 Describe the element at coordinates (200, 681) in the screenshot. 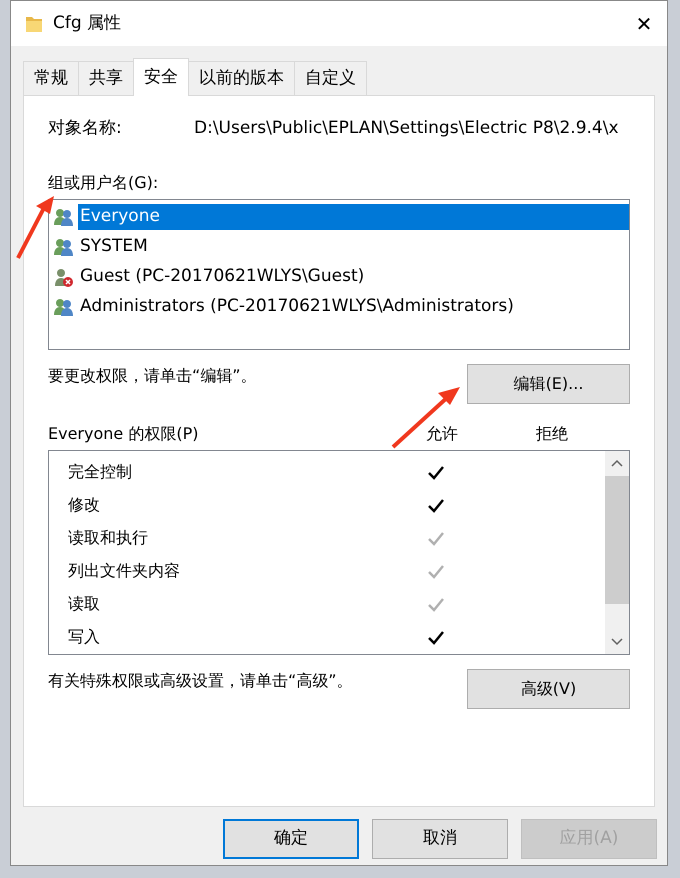

I see `advanced-hint: 有关特殊权限或高级设置，请单击“高级”。` at that location.